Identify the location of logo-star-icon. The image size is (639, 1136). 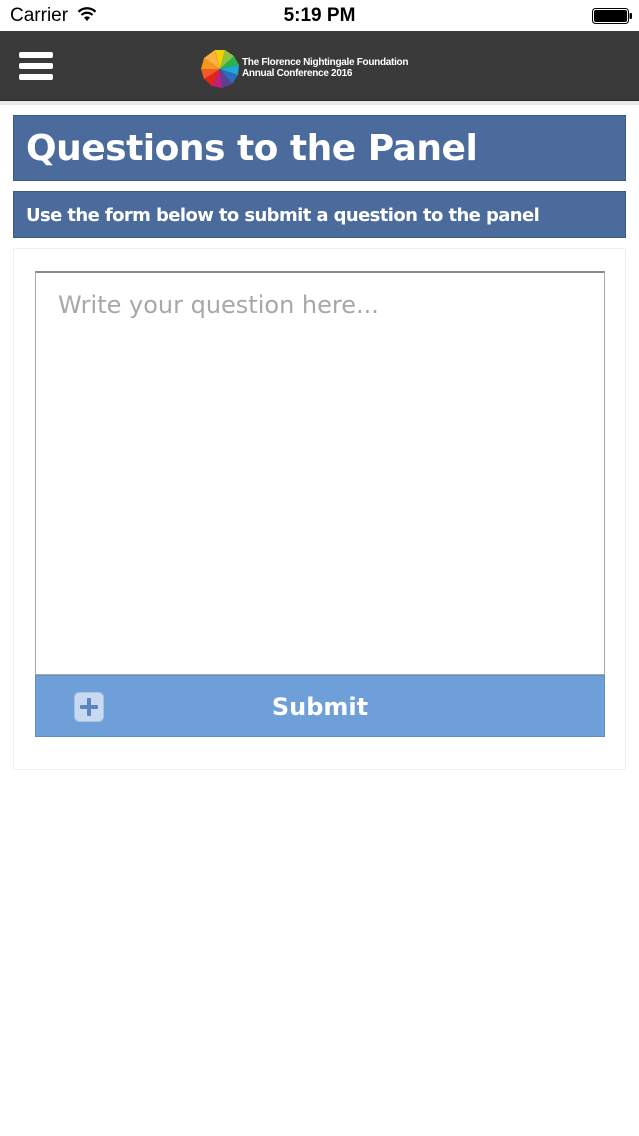
(220, 69).